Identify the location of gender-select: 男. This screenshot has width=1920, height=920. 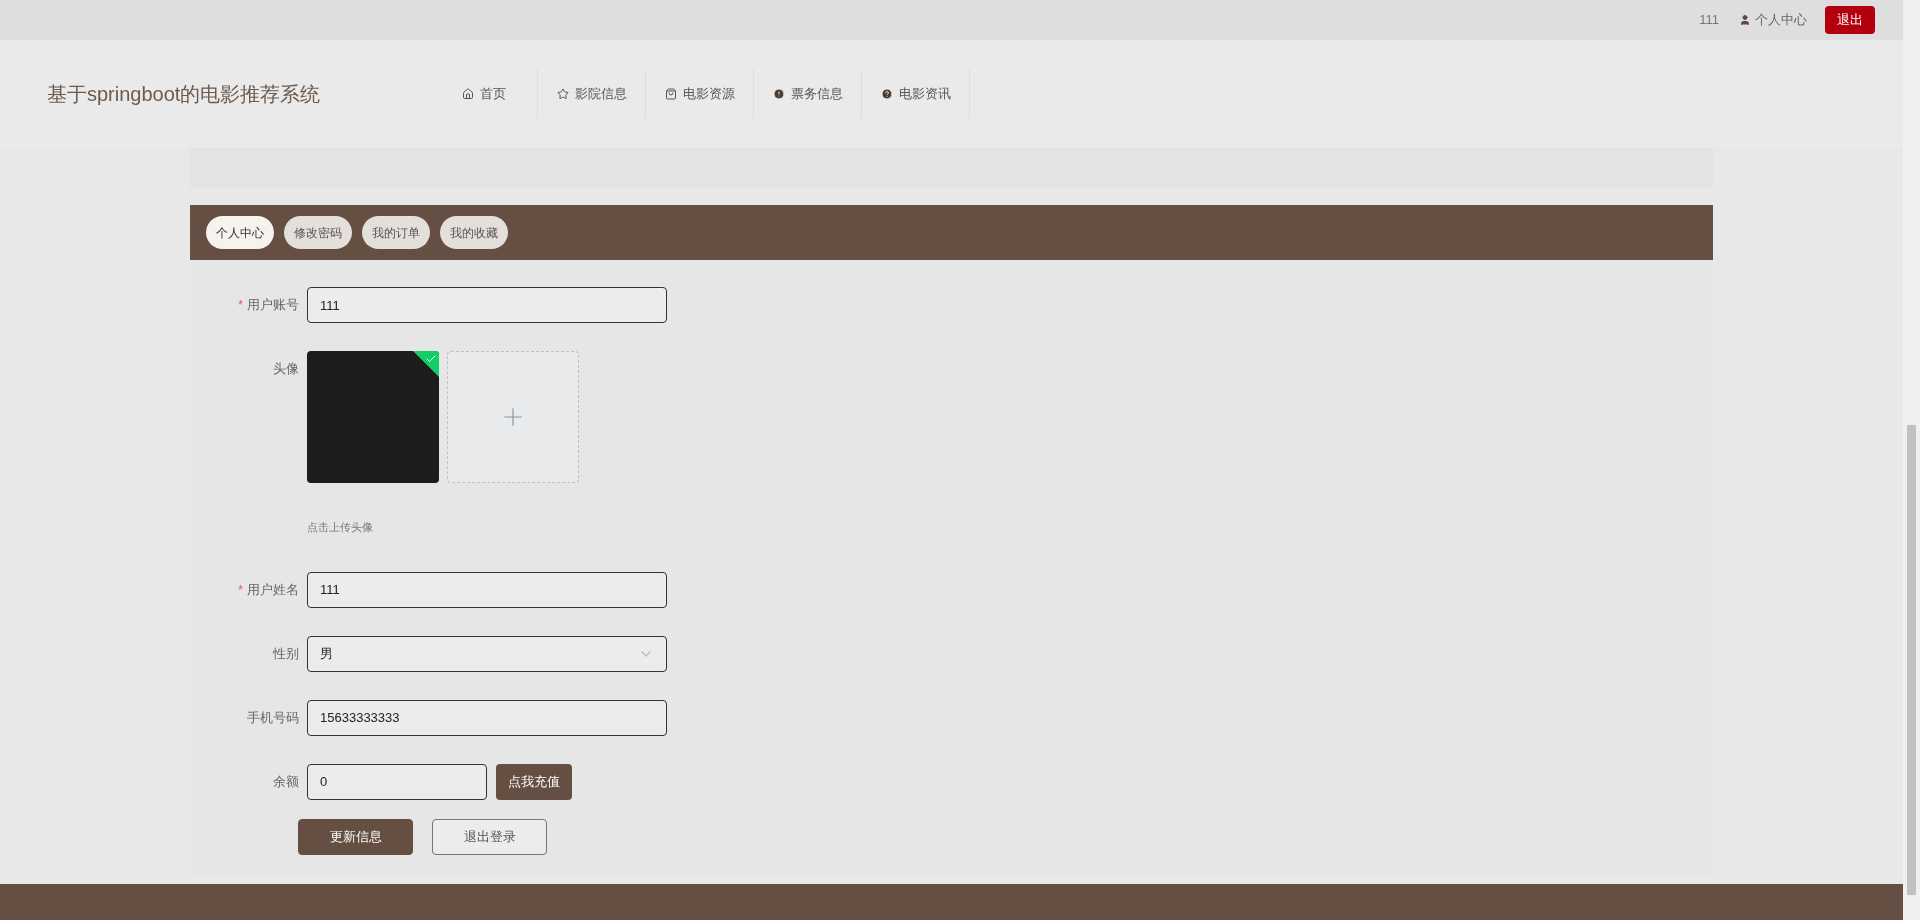
(487, 653).